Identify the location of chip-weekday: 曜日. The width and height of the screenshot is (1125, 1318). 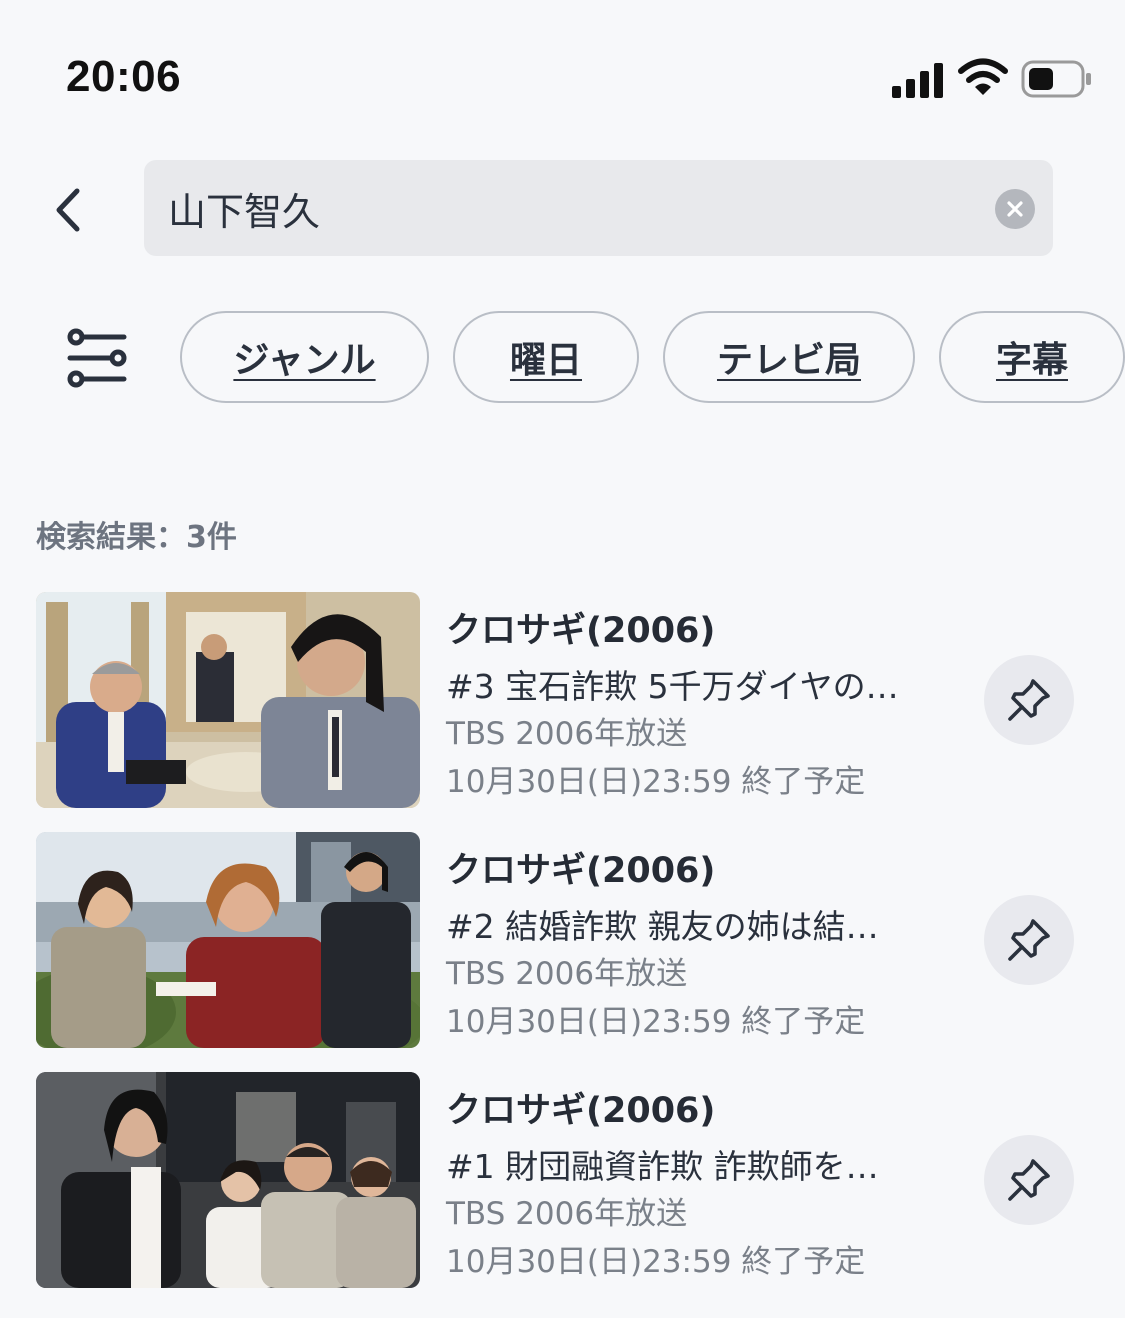
(546, 357).